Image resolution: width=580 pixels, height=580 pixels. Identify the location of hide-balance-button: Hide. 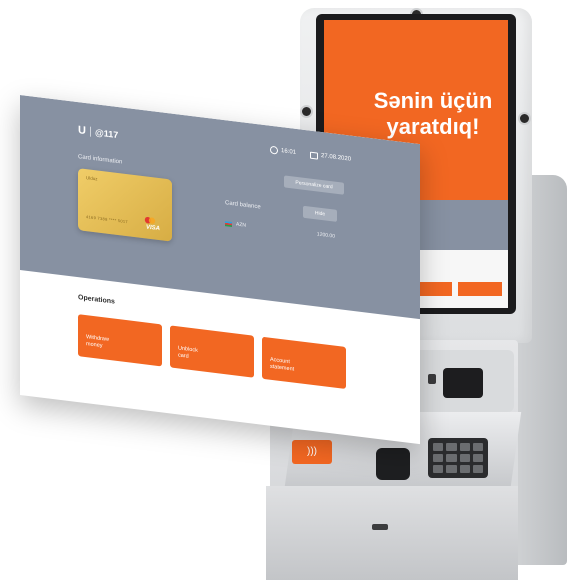
(320, 213).